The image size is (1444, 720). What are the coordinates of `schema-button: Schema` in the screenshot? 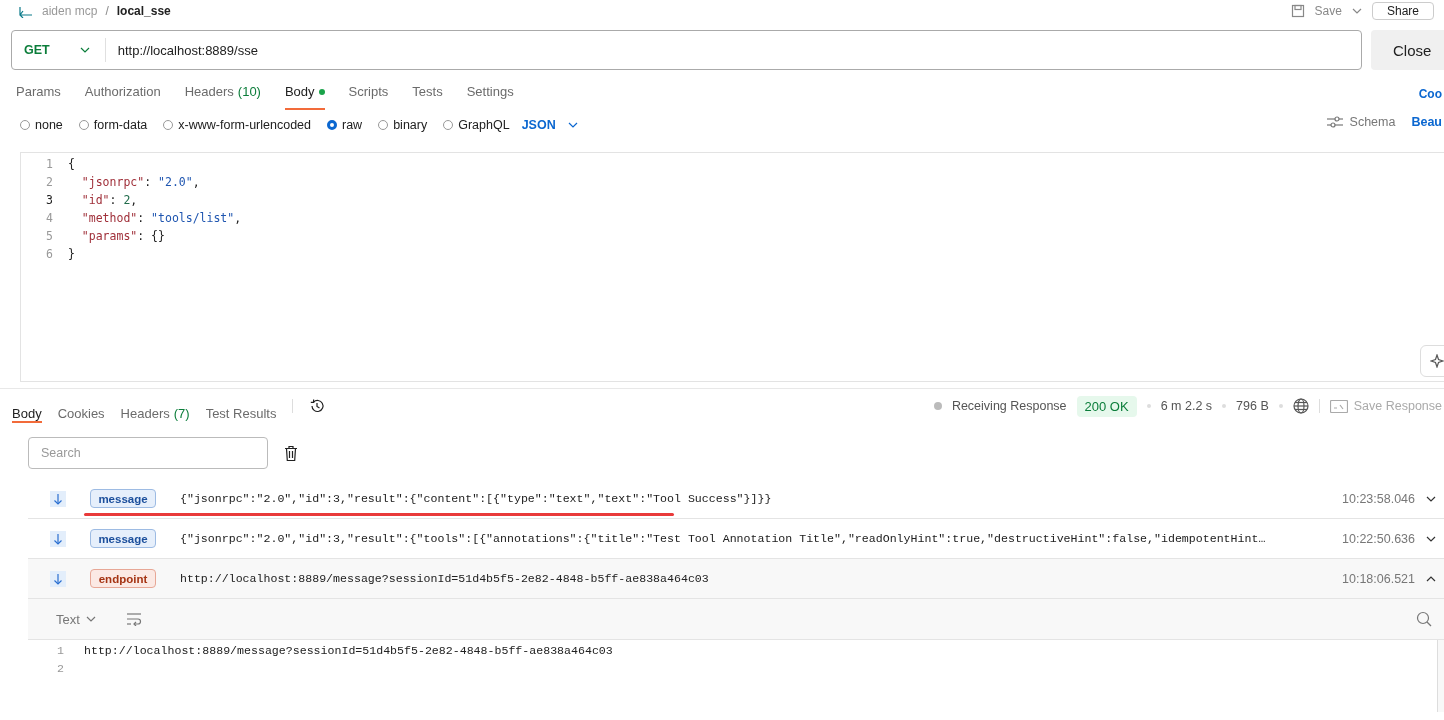 It's located at (1360, 122).